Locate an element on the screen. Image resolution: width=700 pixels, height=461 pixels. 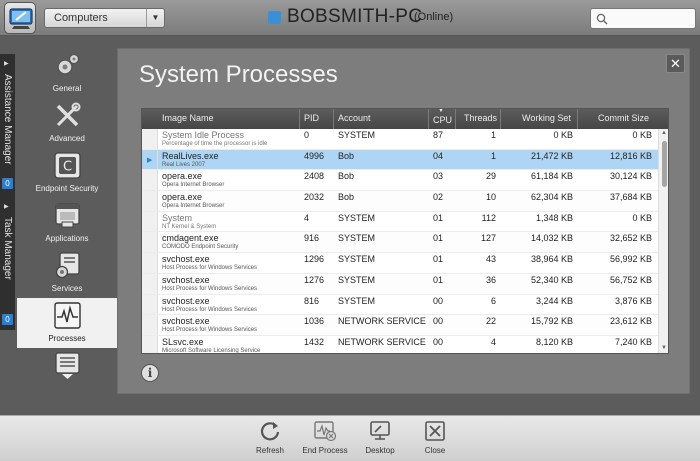
process-threads: 127 is located at coordinates (488, 238).